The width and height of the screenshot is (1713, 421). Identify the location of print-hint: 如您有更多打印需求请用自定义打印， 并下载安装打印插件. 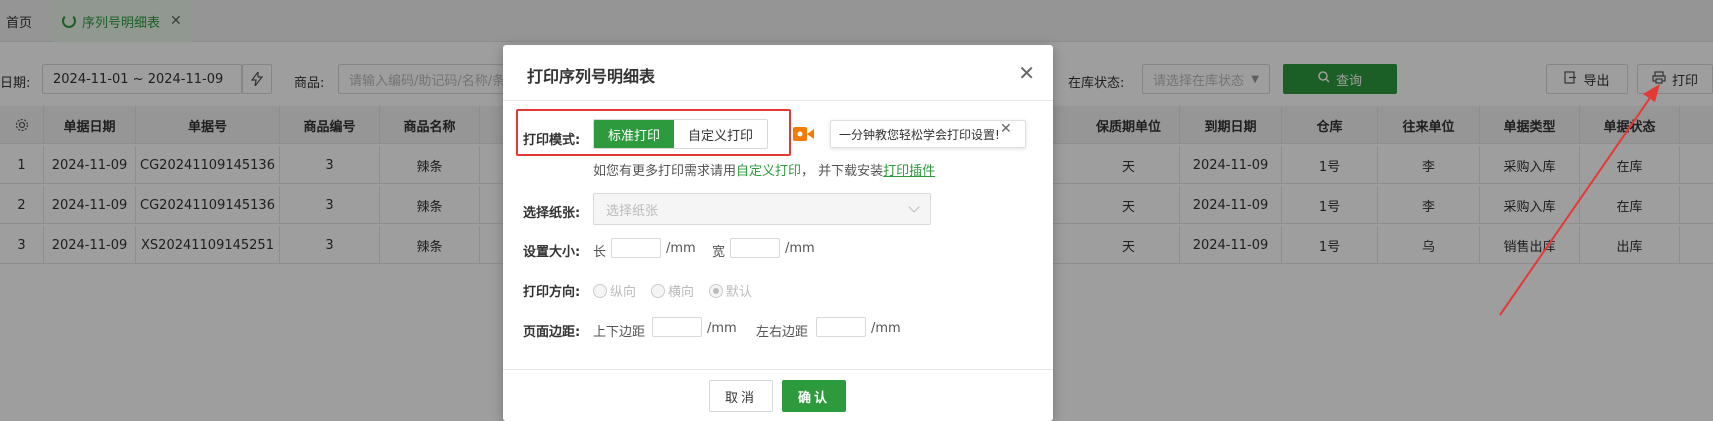
(764, 169).